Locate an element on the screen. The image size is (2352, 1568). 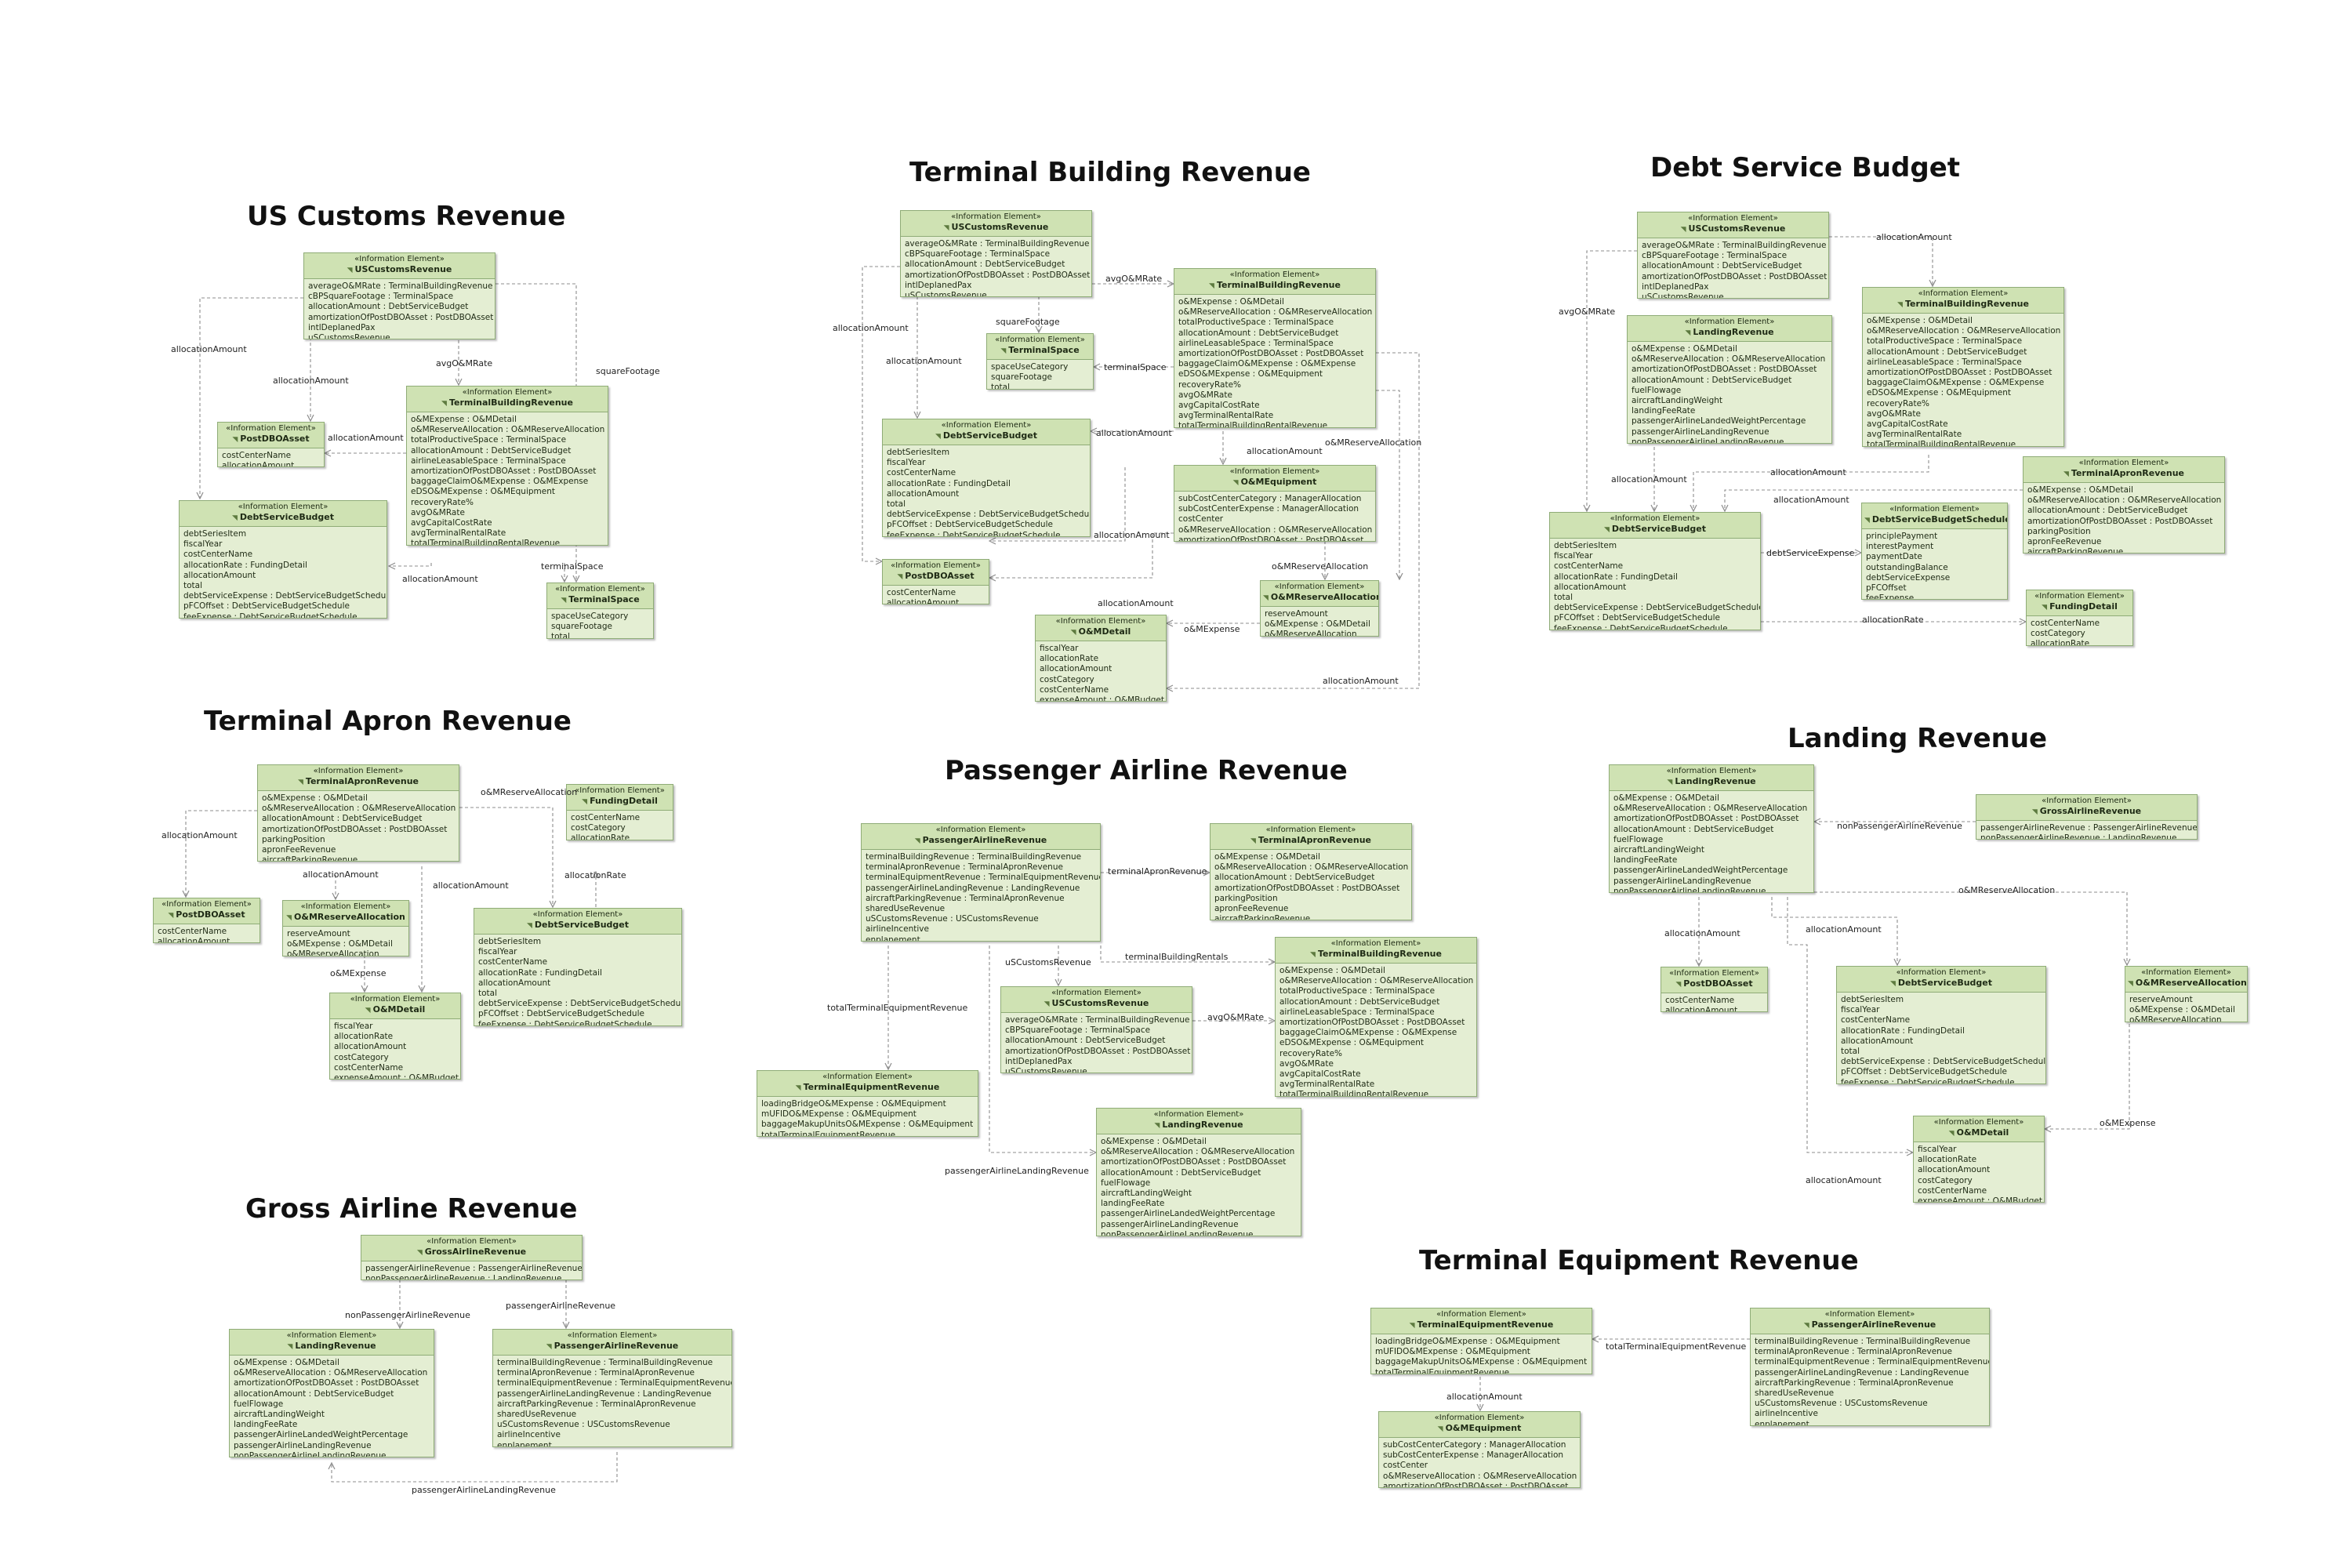
diagram-title: Gross Airline Revenue is located at coordinates (411, 1209).